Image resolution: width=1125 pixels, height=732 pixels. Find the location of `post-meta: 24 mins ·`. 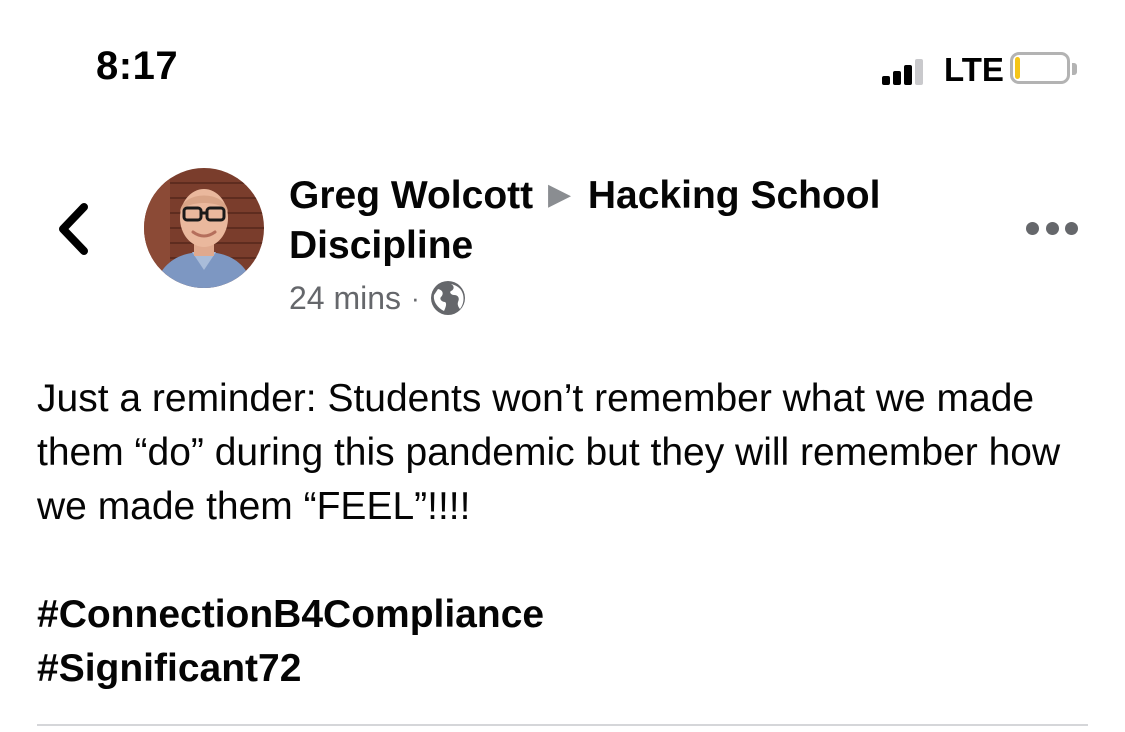

post-meta: 24 mins · is located at coordinates (634, 298).